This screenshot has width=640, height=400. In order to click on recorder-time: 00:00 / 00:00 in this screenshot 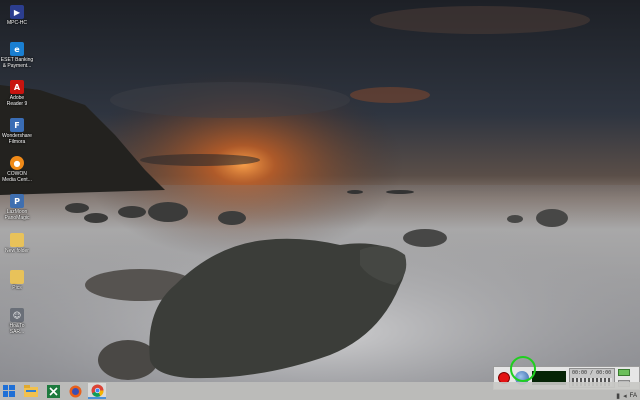, I will do `click(592, 373)`.